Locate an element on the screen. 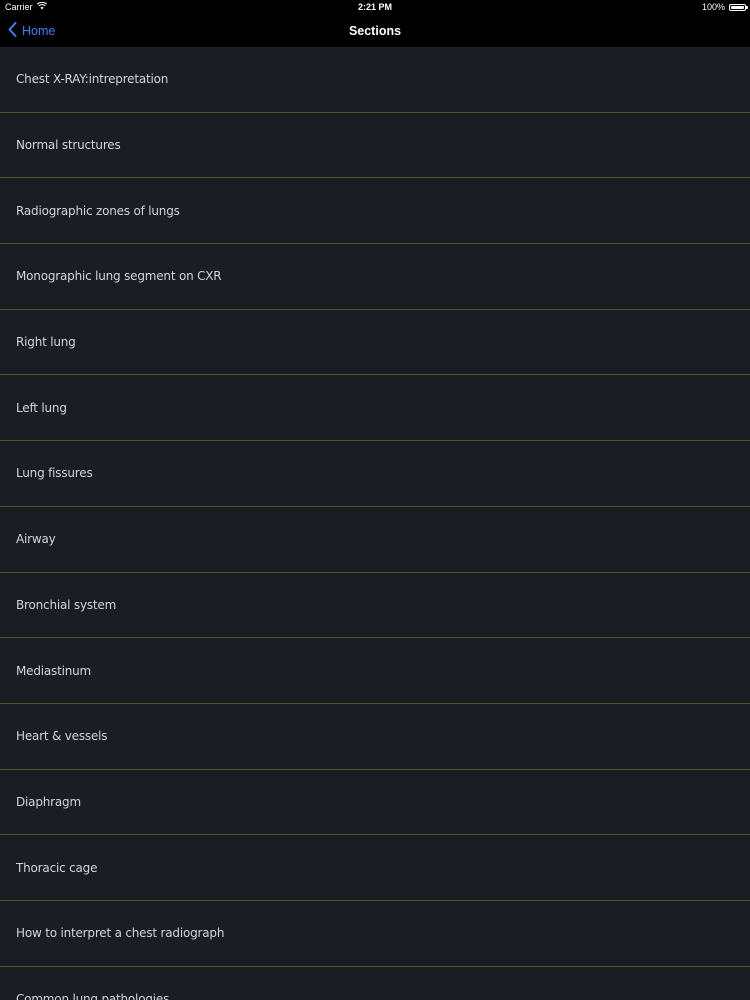  list-item-label: Radiographic zones of lungs is located at coordinates (98, 210).